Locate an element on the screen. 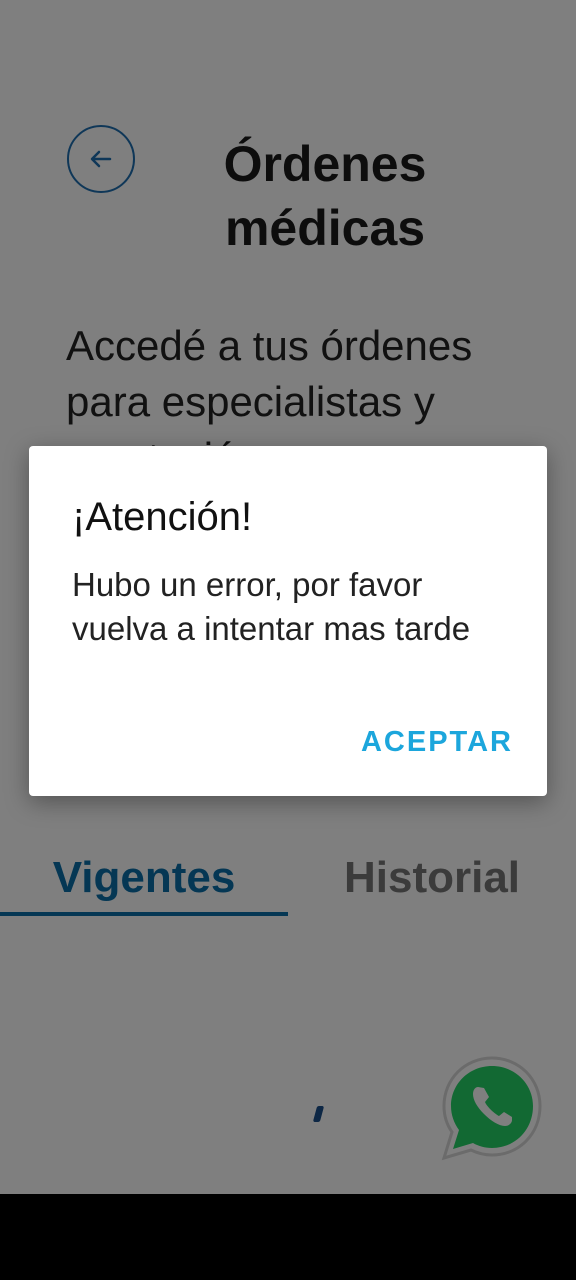 The width and height of the screenshot is (576, 1280). accept-button: ACEPTAR is located at coordinates (437, 742).